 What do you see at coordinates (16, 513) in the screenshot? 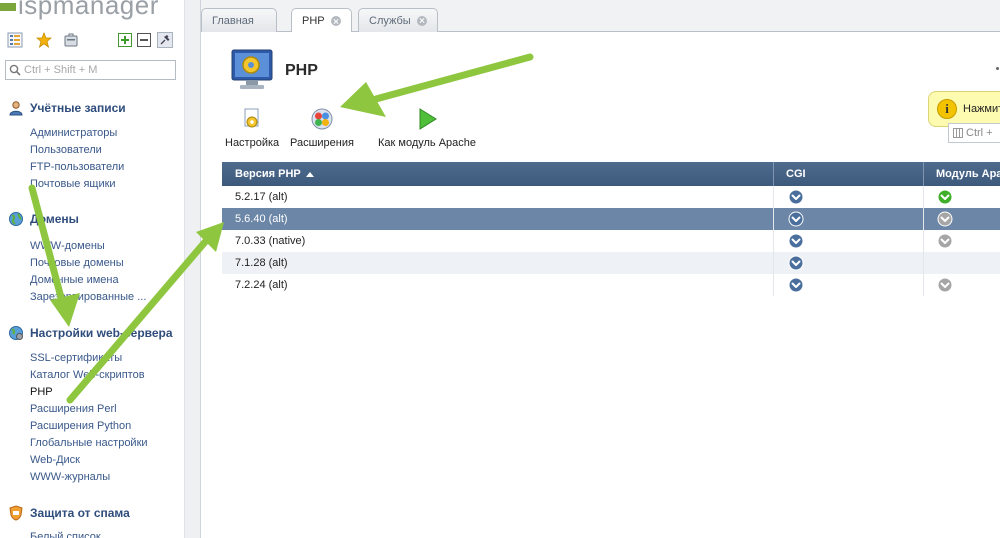
I see `shield-icon` at bounding box center [16, 513].